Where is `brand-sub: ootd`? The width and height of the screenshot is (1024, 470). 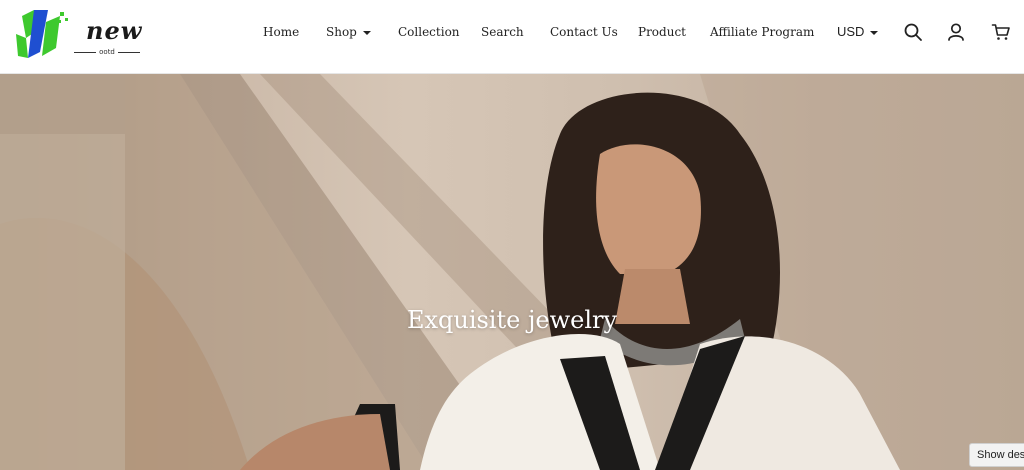 brand-sub: ootd is located at coordinates (107, 52).